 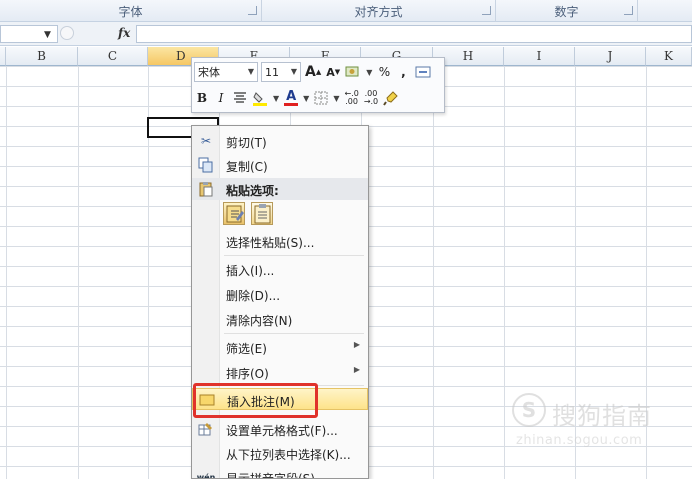 I want to click on increase-decimal-button: ←.0.00, so click(x=351, y=98).